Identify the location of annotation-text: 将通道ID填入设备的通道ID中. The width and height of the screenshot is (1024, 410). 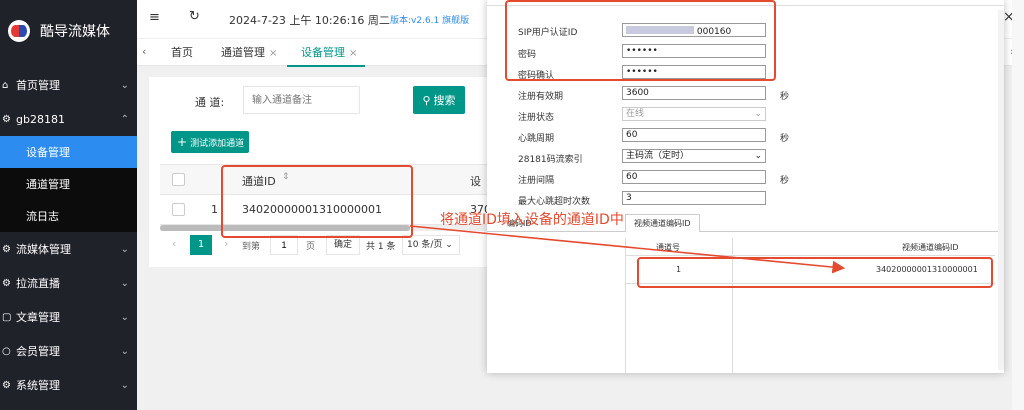
(532, 220).